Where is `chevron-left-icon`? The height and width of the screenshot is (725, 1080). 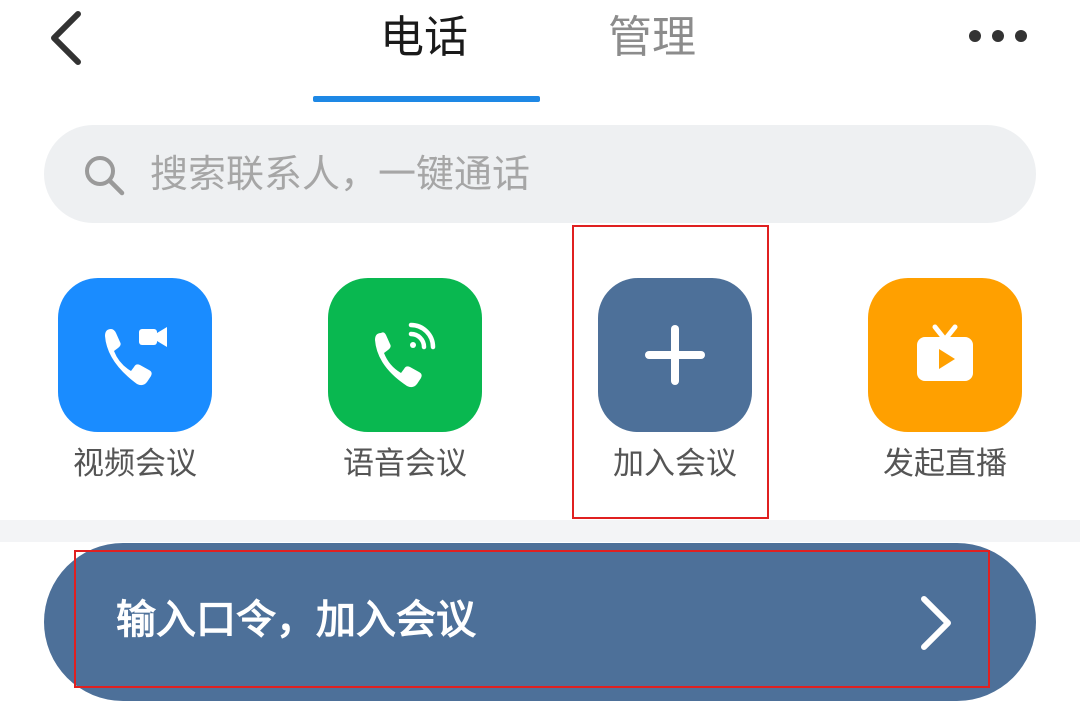 chevron-left-icon is located at coordinates (66, 38).